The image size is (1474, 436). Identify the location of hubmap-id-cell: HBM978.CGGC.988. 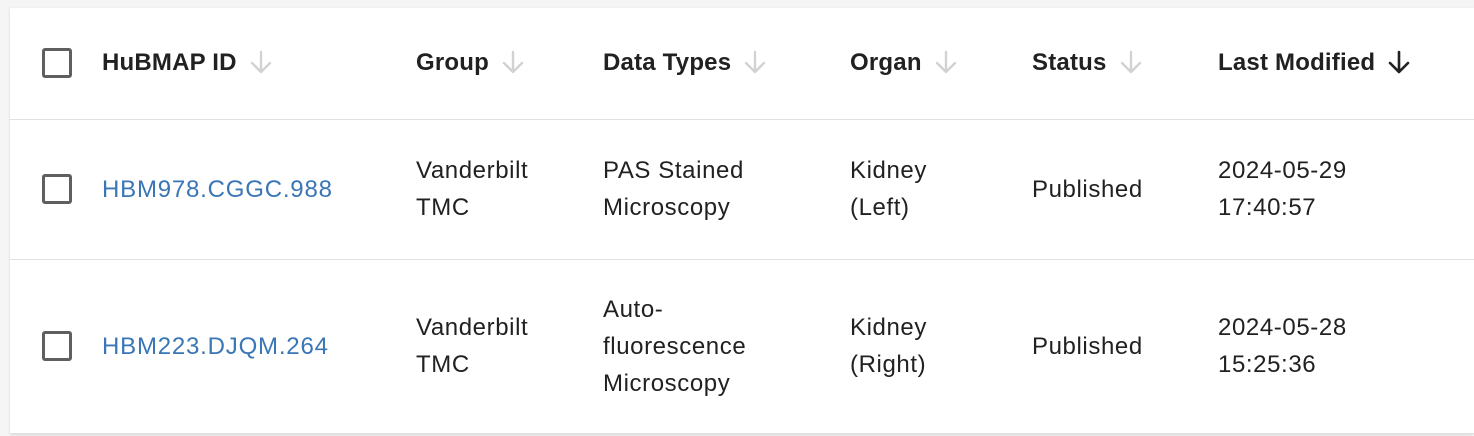
(259, 189).